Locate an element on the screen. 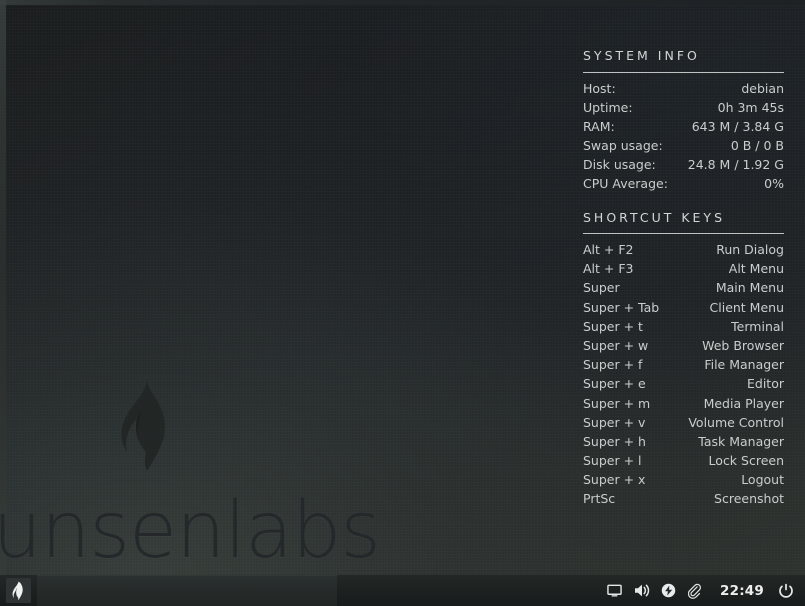 This screenshot has width=805, height=606. shortcut-action: Client Menu is located at coordinates (746, 307).